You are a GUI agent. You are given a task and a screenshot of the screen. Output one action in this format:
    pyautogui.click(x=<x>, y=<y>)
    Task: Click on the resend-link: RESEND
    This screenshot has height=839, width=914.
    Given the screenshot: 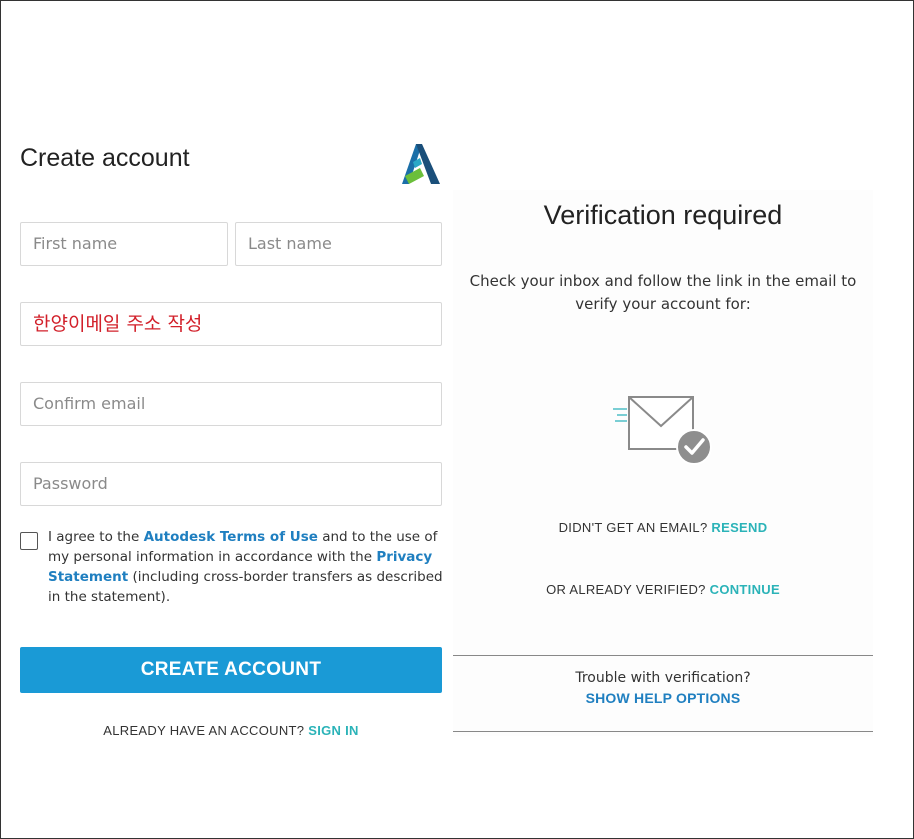 What is the action you would take?
    pyautogui.click(x=739, y=527)
    